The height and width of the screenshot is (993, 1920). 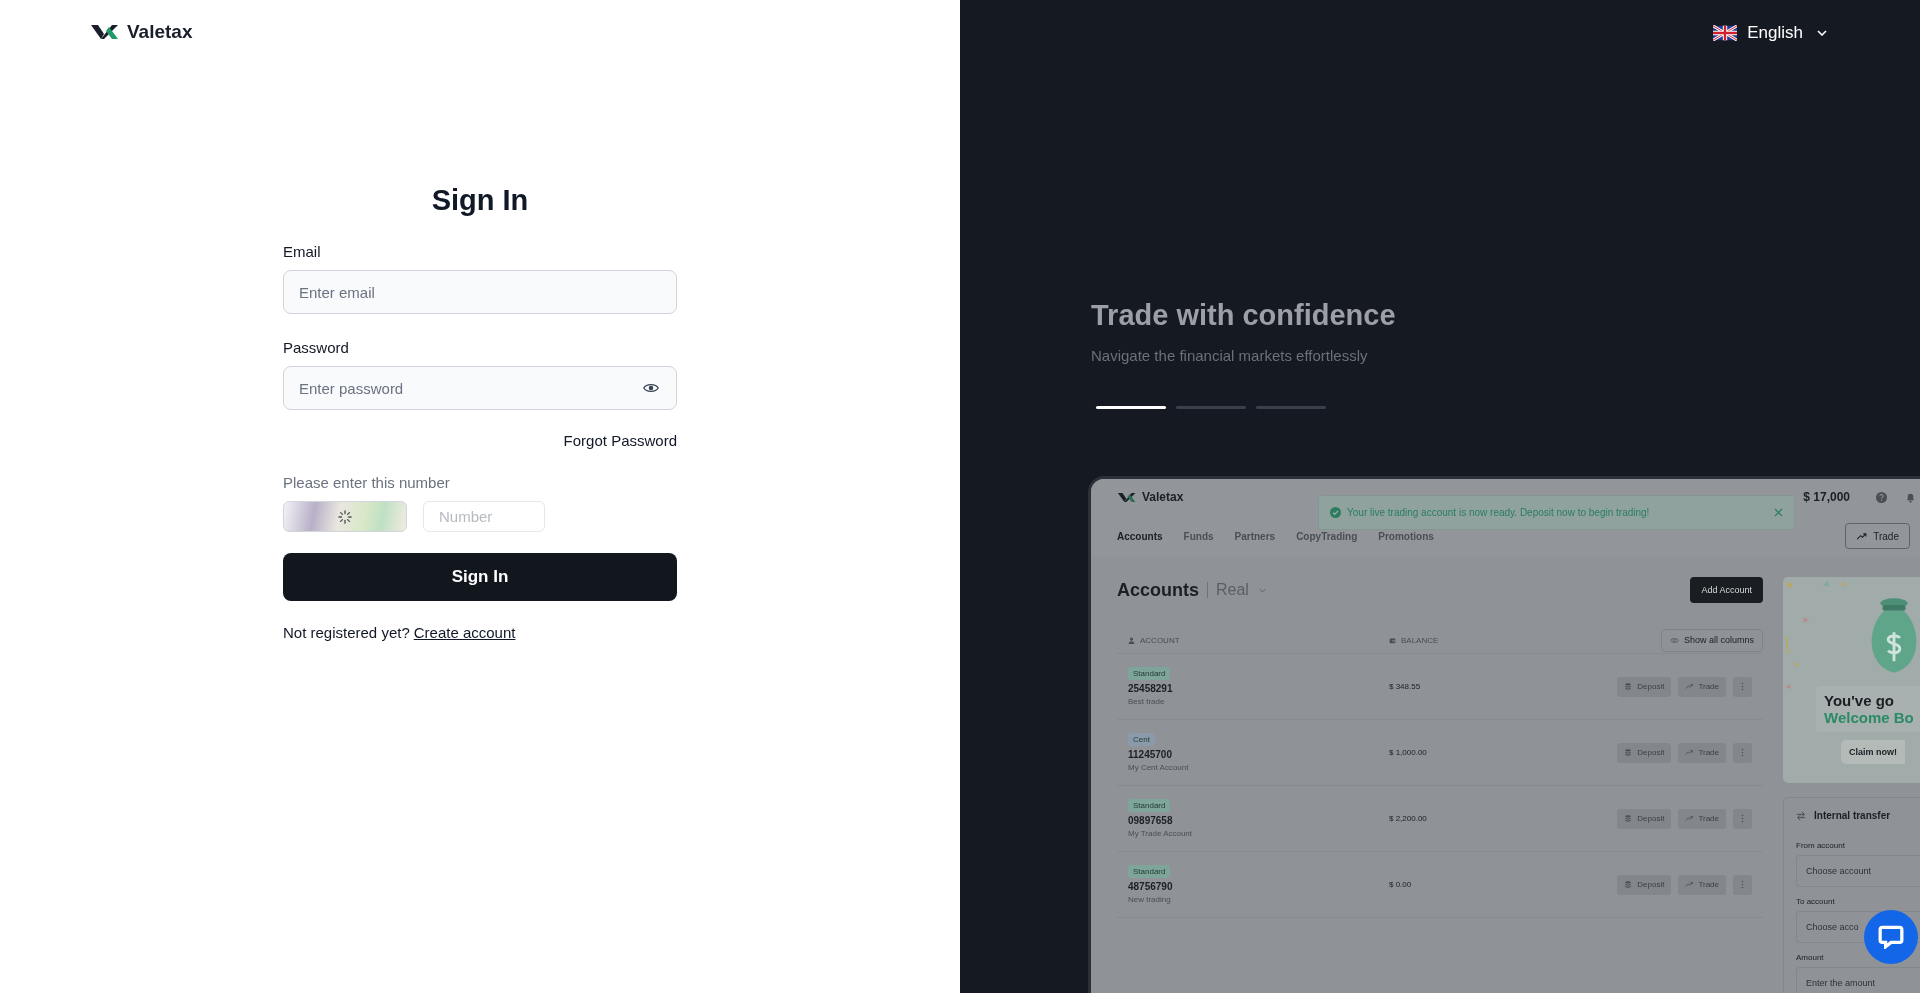 I want to click on captcha-label: Please enter this number, so click(x=366, y=482).